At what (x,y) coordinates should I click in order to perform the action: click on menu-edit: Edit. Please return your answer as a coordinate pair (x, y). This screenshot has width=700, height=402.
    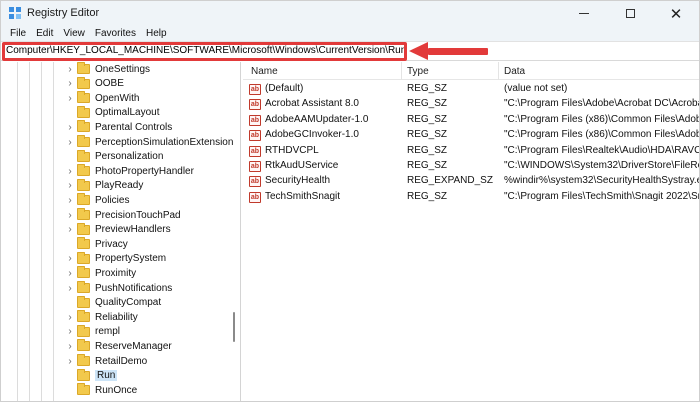
    Looking at the image, I should click on (44, 33).